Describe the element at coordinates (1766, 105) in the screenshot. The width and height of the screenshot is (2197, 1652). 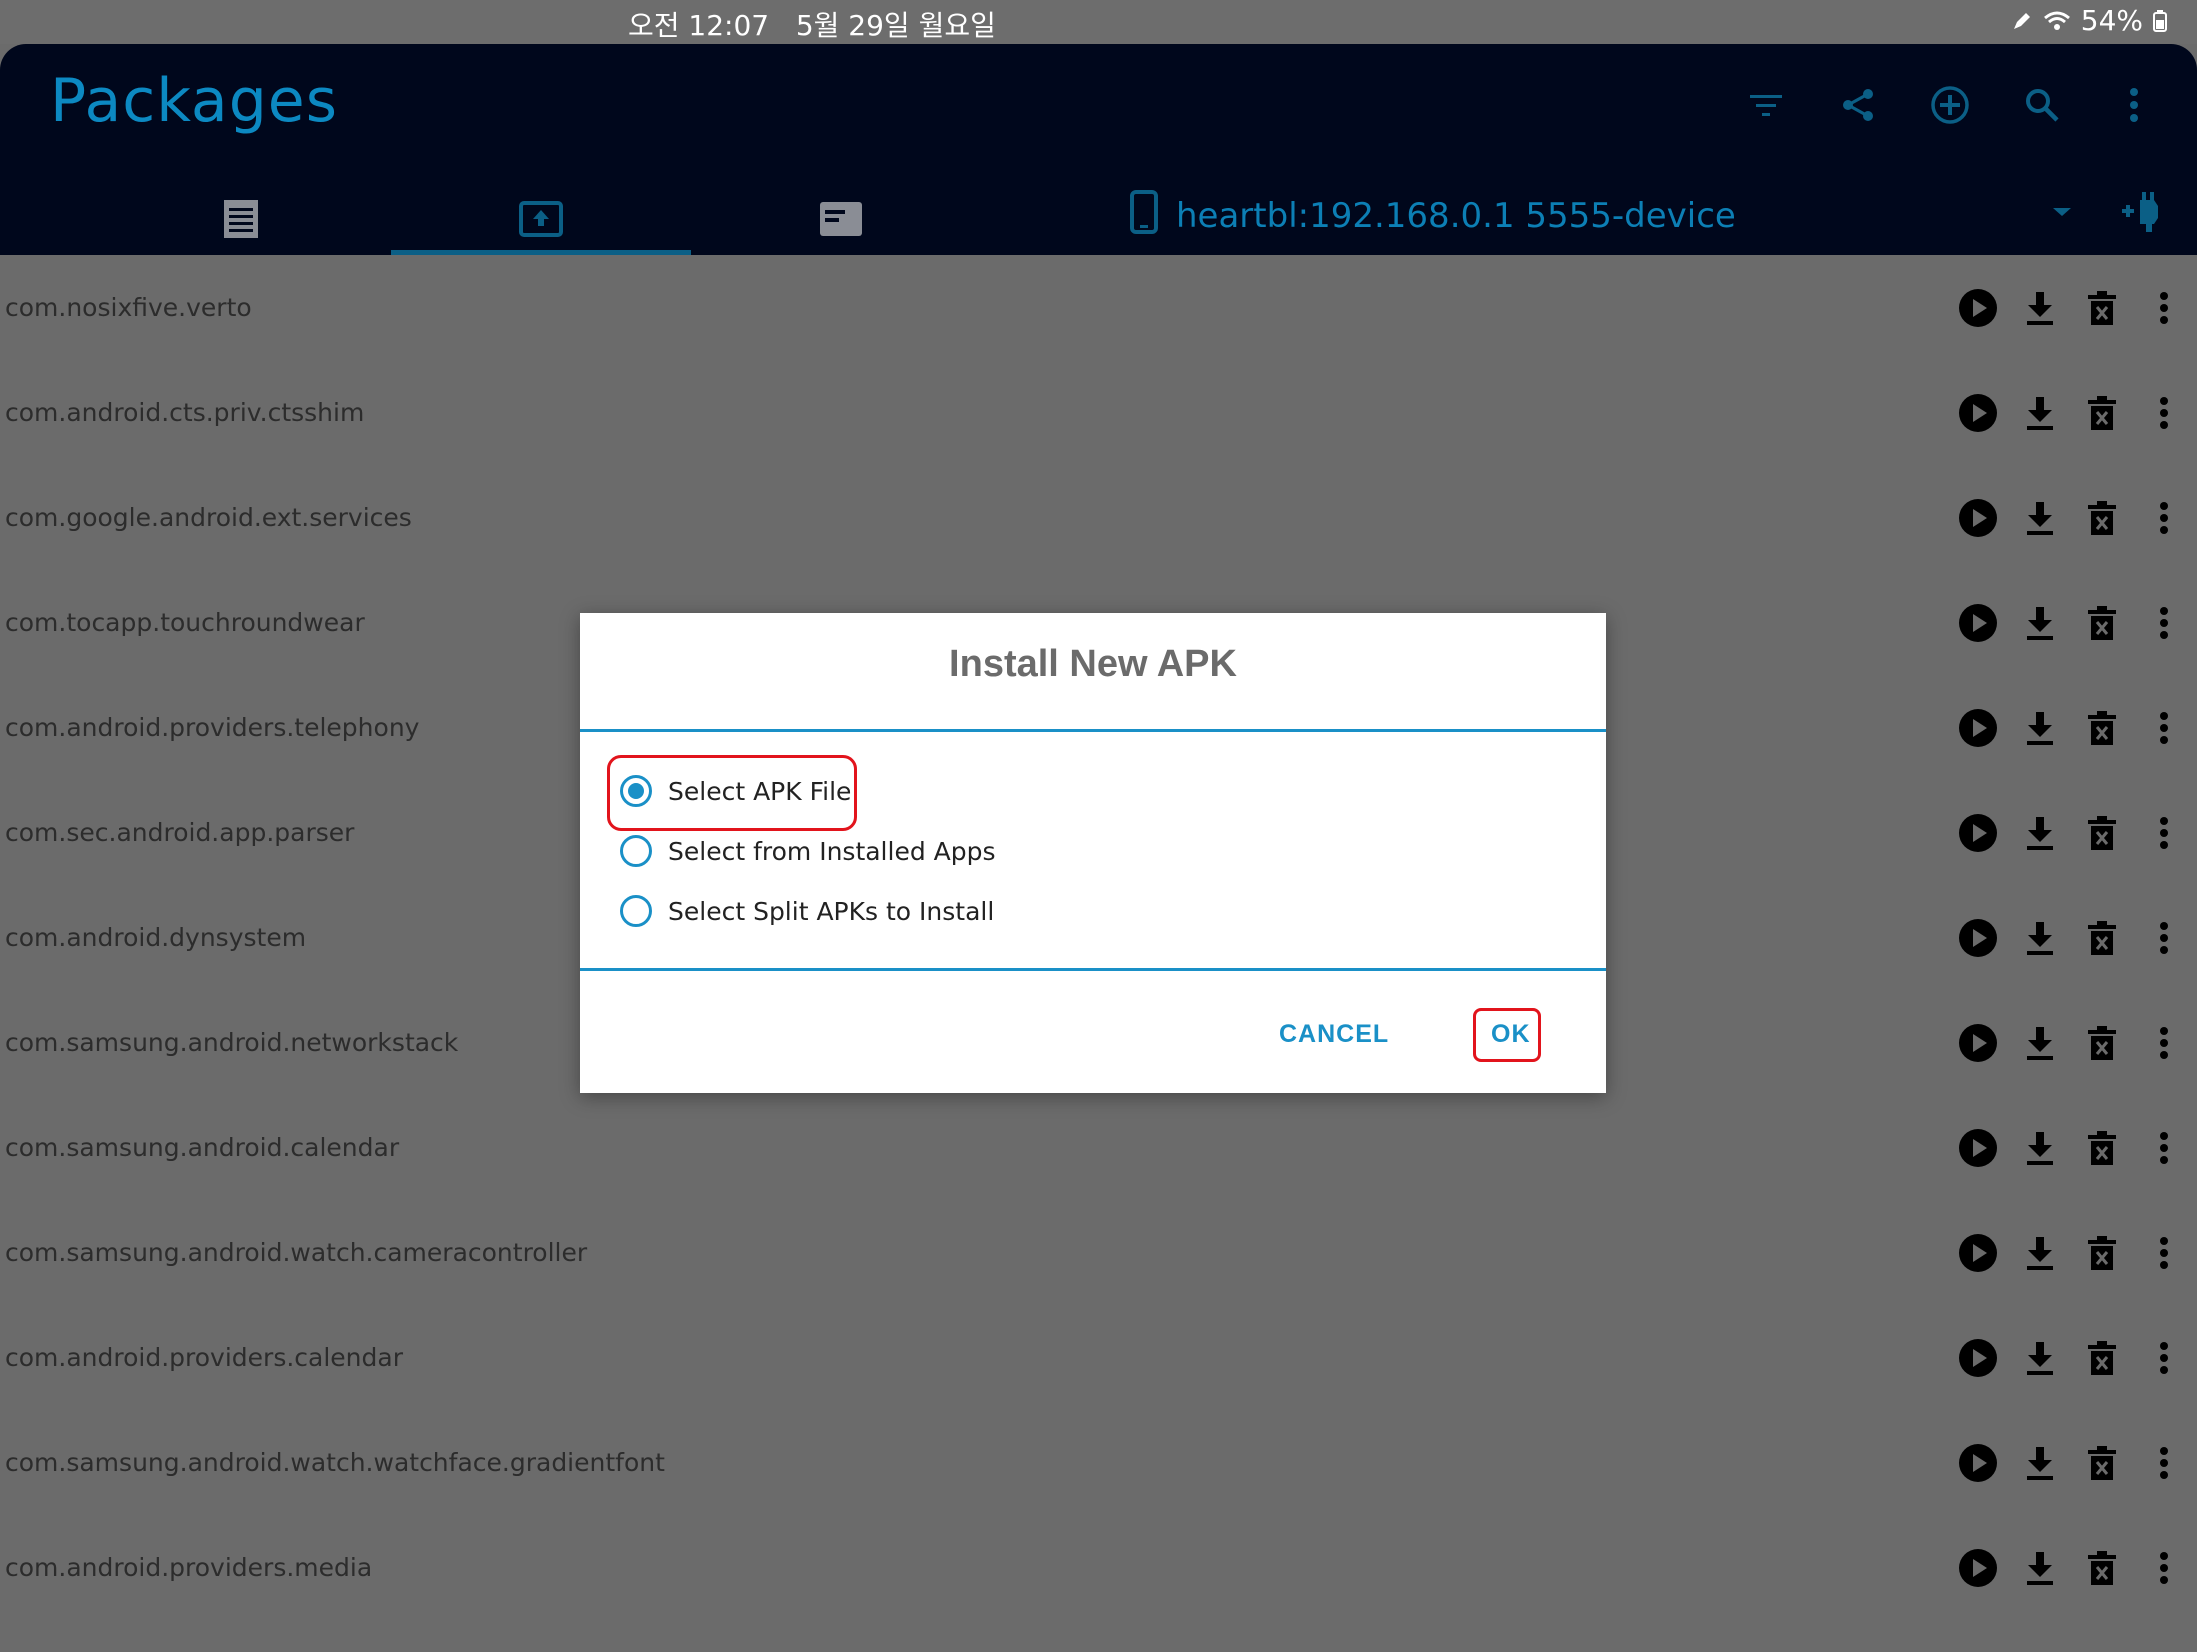
I see `filter-icon` at that location.